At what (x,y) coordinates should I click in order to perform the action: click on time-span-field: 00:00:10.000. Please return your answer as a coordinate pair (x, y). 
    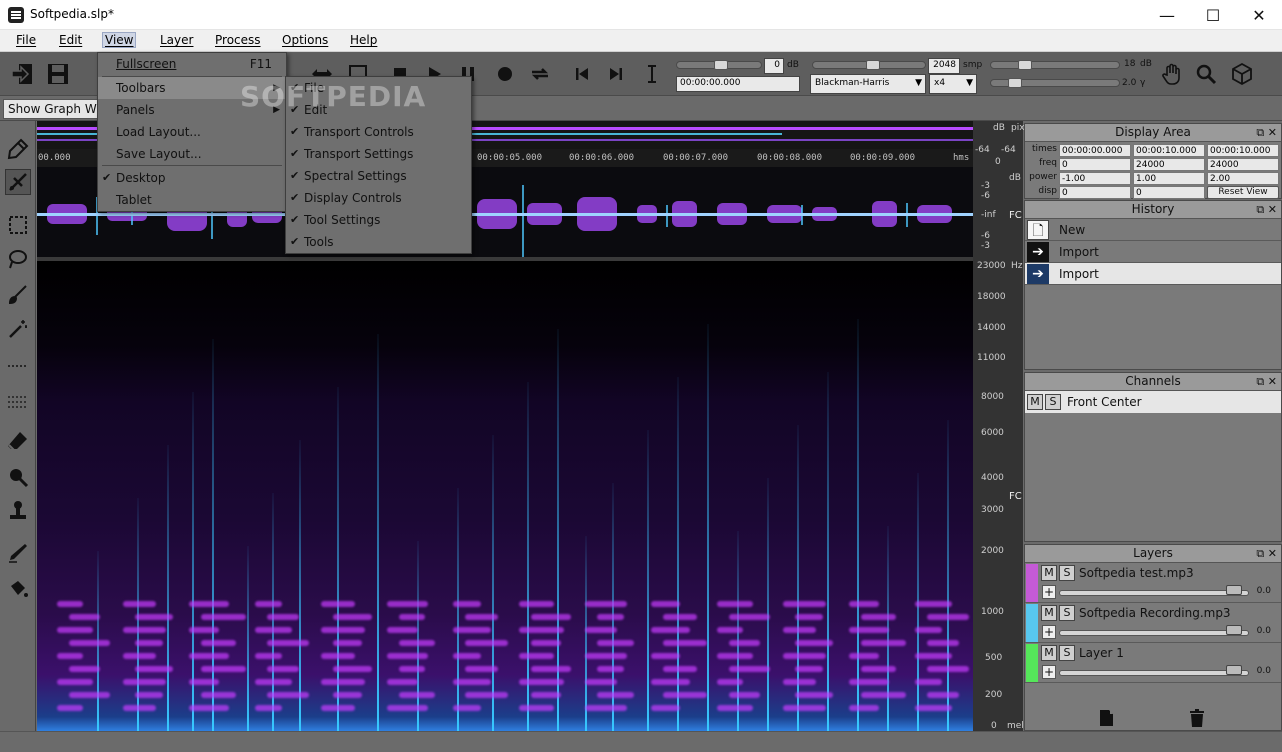
    Looking at the image, I should click on (1243, 150).